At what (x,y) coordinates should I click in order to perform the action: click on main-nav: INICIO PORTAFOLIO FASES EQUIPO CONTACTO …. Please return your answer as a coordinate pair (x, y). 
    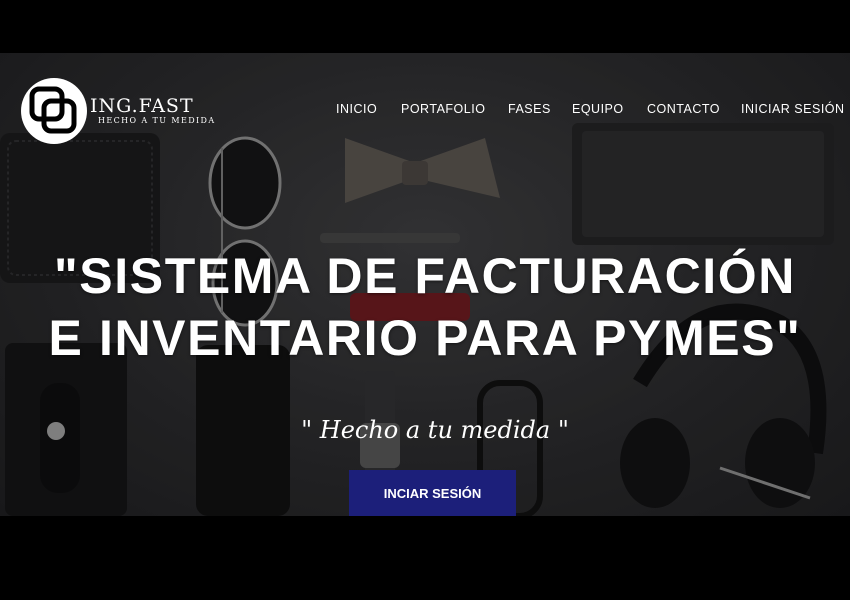
    Looking at the image, I should click on (425, 111).